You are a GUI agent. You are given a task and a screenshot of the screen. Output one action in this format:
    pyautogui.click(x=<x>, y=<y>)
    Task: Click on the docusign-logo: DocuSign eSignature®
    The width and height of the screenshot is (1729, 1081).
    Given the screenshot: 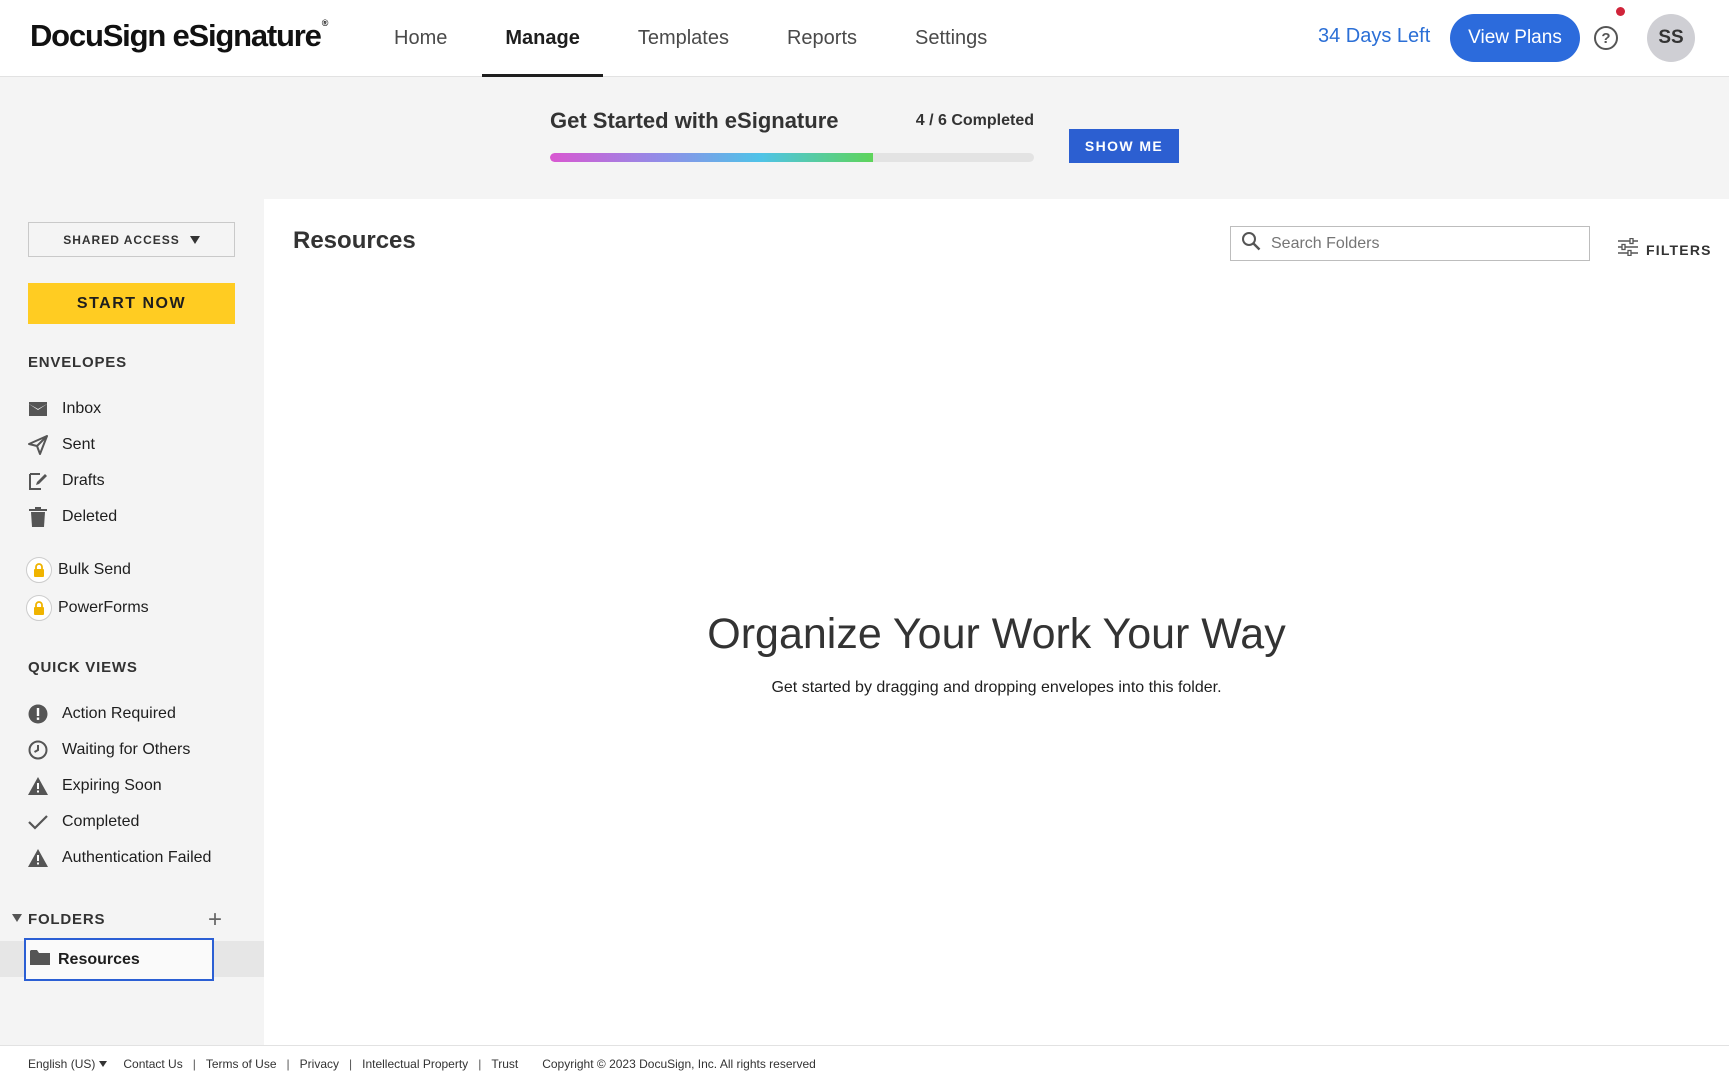 What is the action you would take?
    pyautogui.click(x=179, y=36)
    